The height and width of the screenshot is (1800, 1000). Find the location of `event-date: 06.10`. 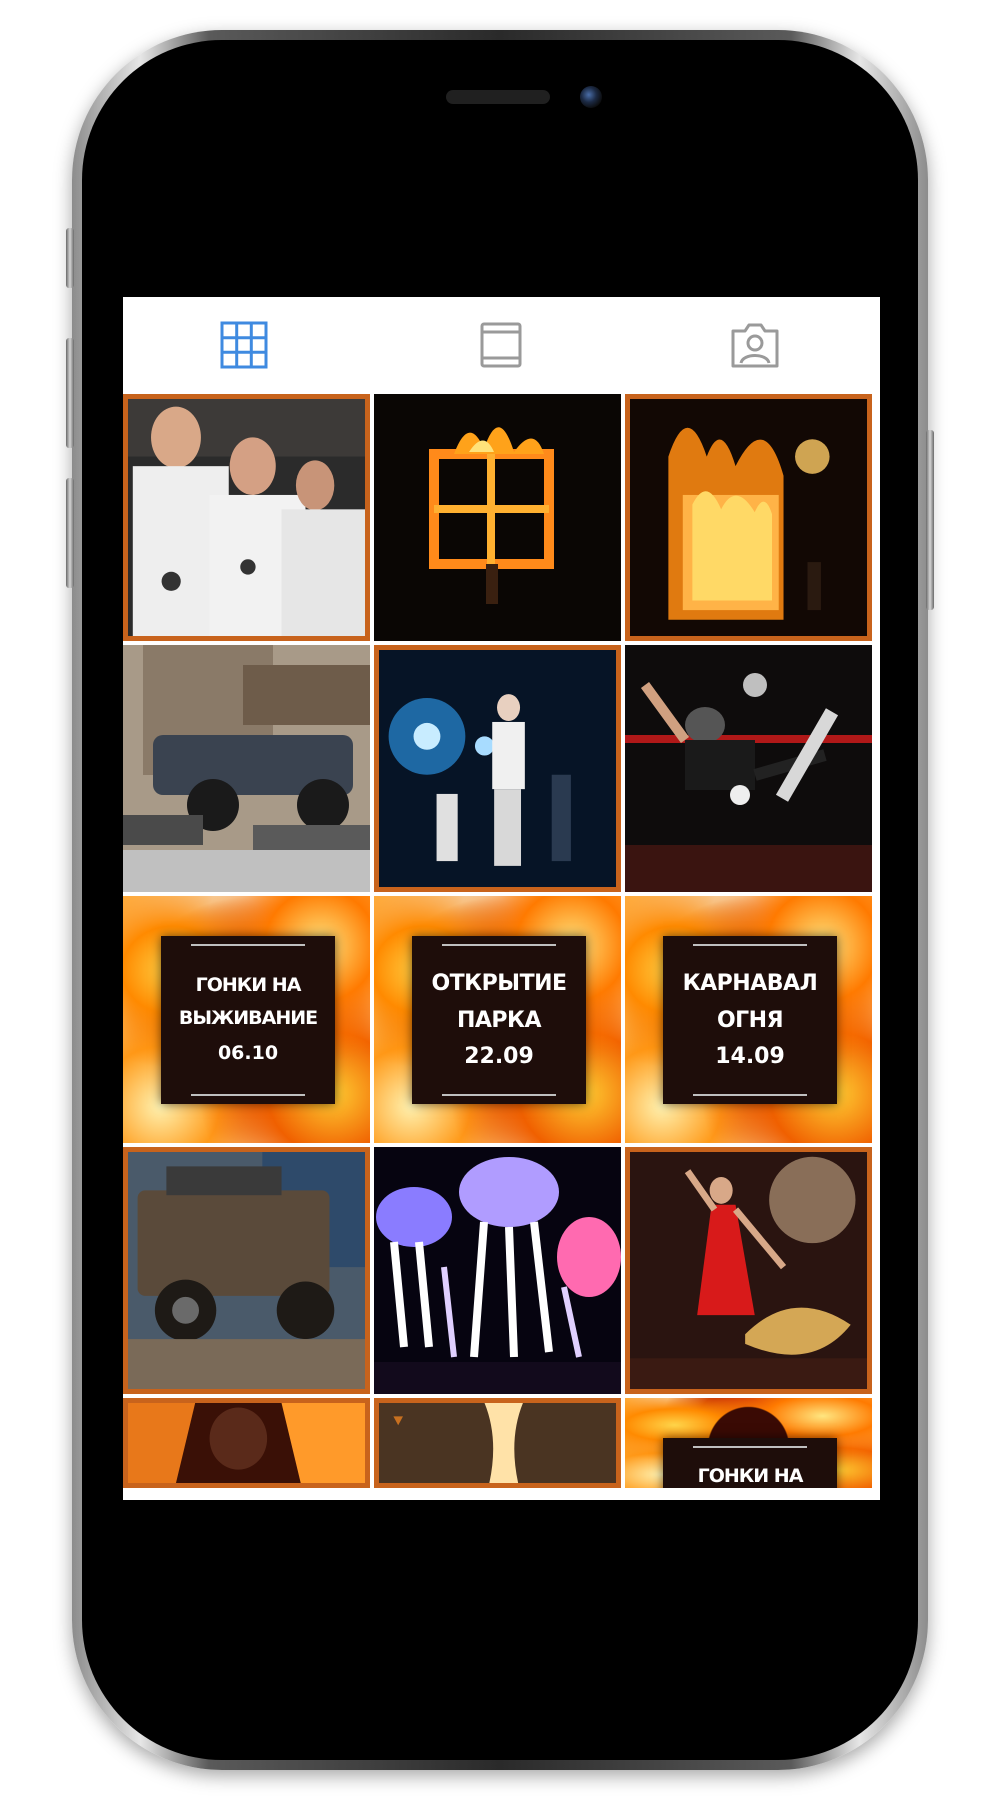

event-date: 06.10 is located at coordinates (248, 1053).